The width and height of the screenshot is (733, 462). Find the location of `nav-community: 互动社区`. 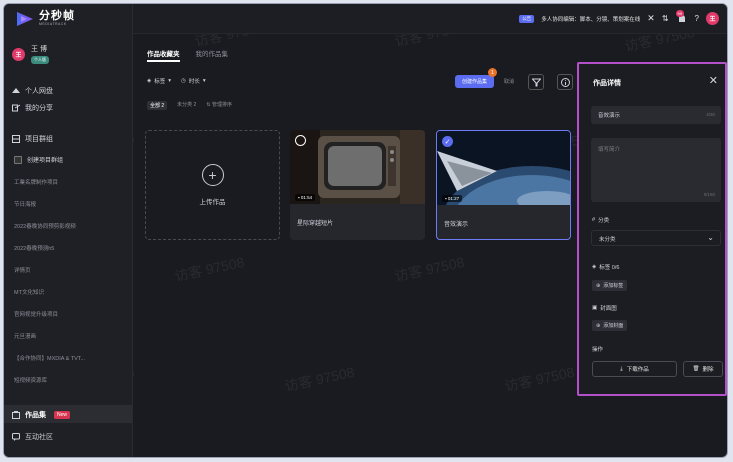

nav-community: 互动社区 is located at coordinates (32, 437).